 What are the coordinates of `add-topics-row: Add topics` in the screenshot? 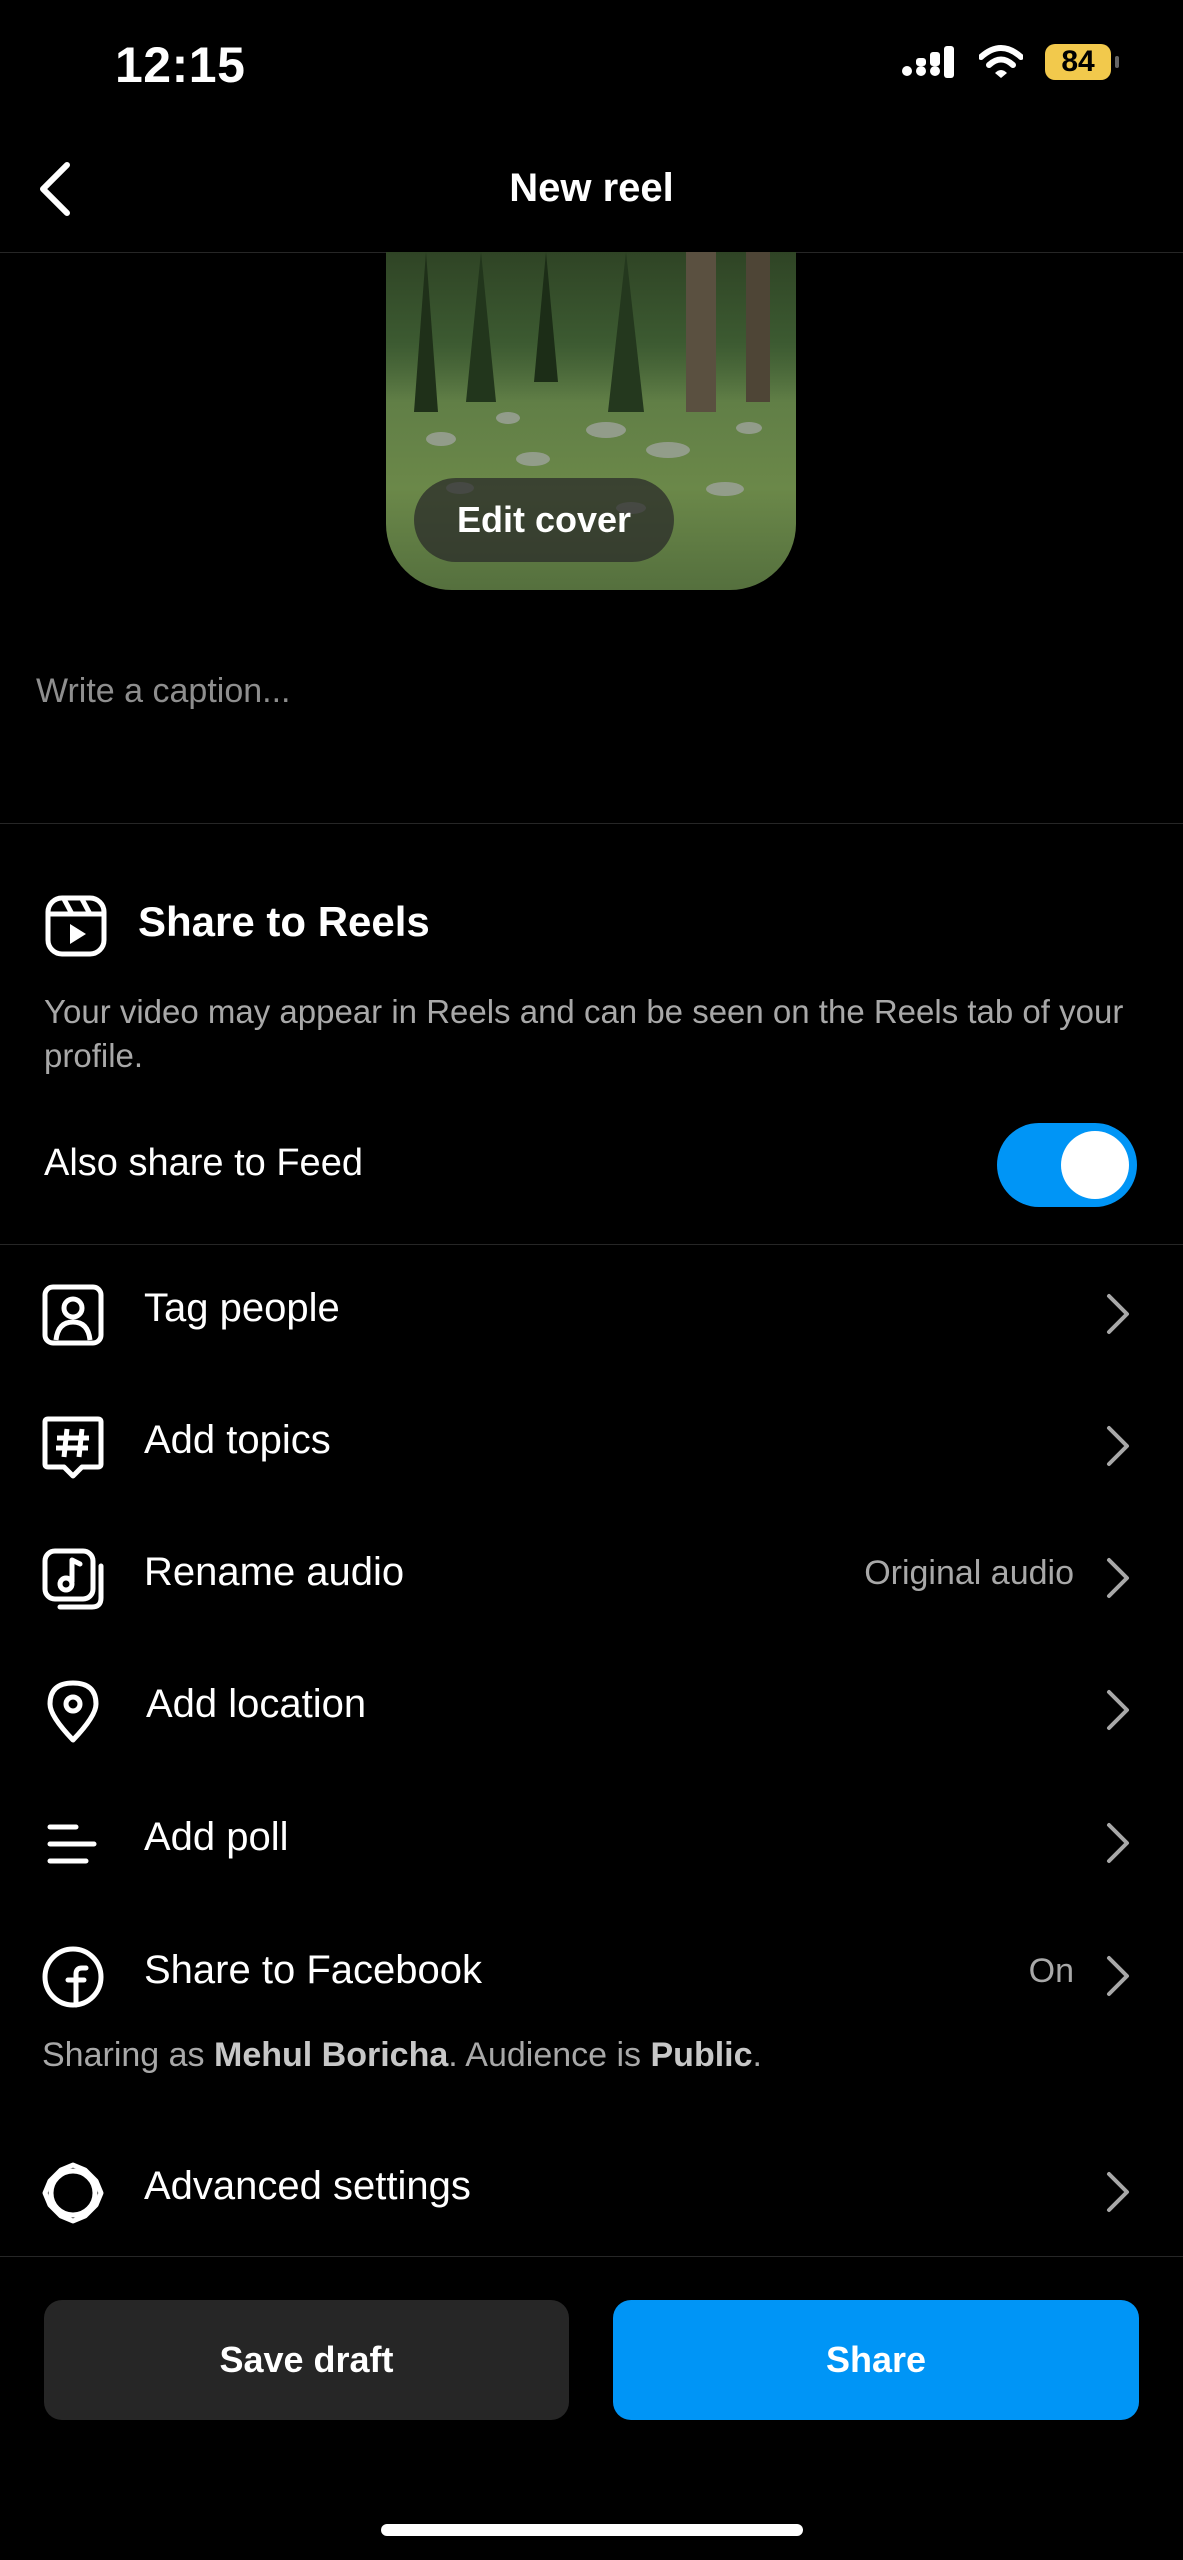 It's located at (591, 1443).